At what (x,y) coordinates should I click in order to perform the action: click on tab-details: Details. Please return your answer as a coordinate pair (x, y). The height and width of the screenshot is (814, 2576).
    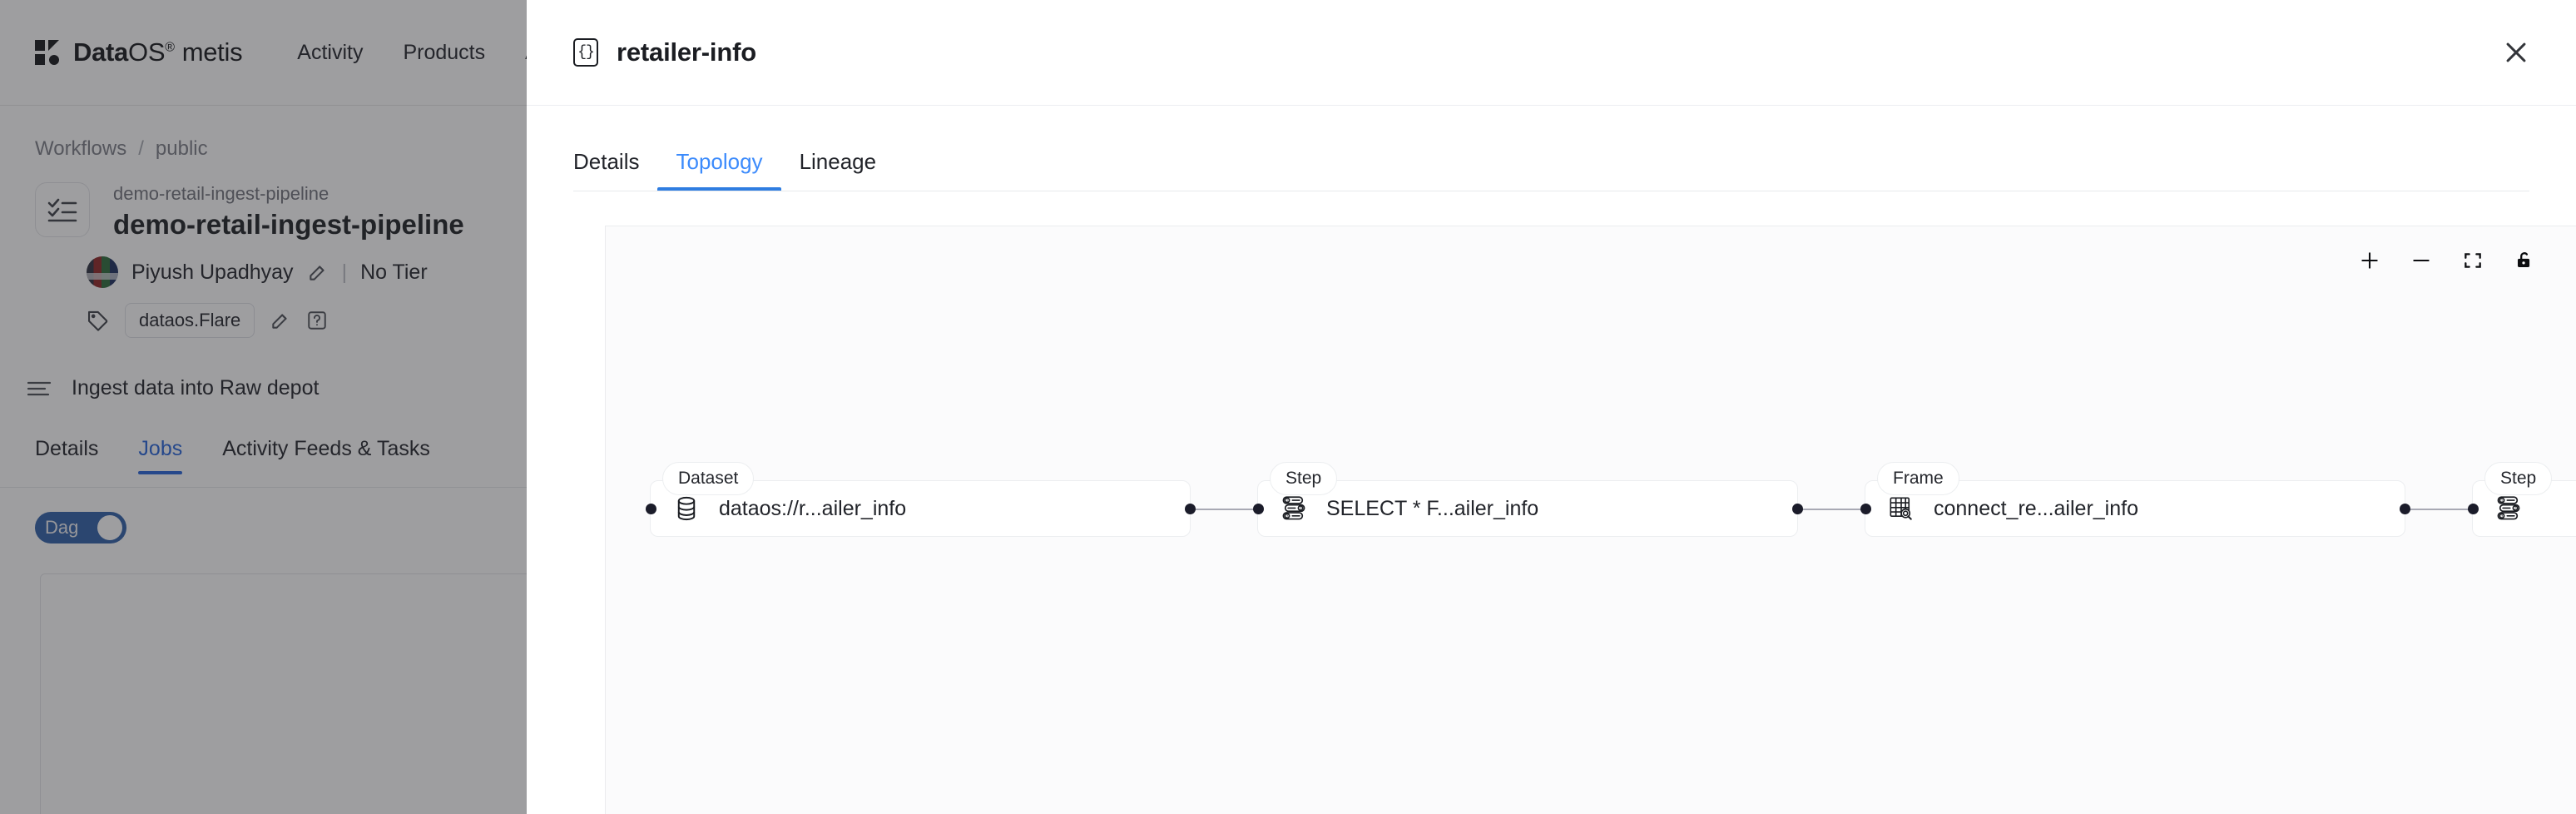
    Looking at the image, I should click on (606, 170).